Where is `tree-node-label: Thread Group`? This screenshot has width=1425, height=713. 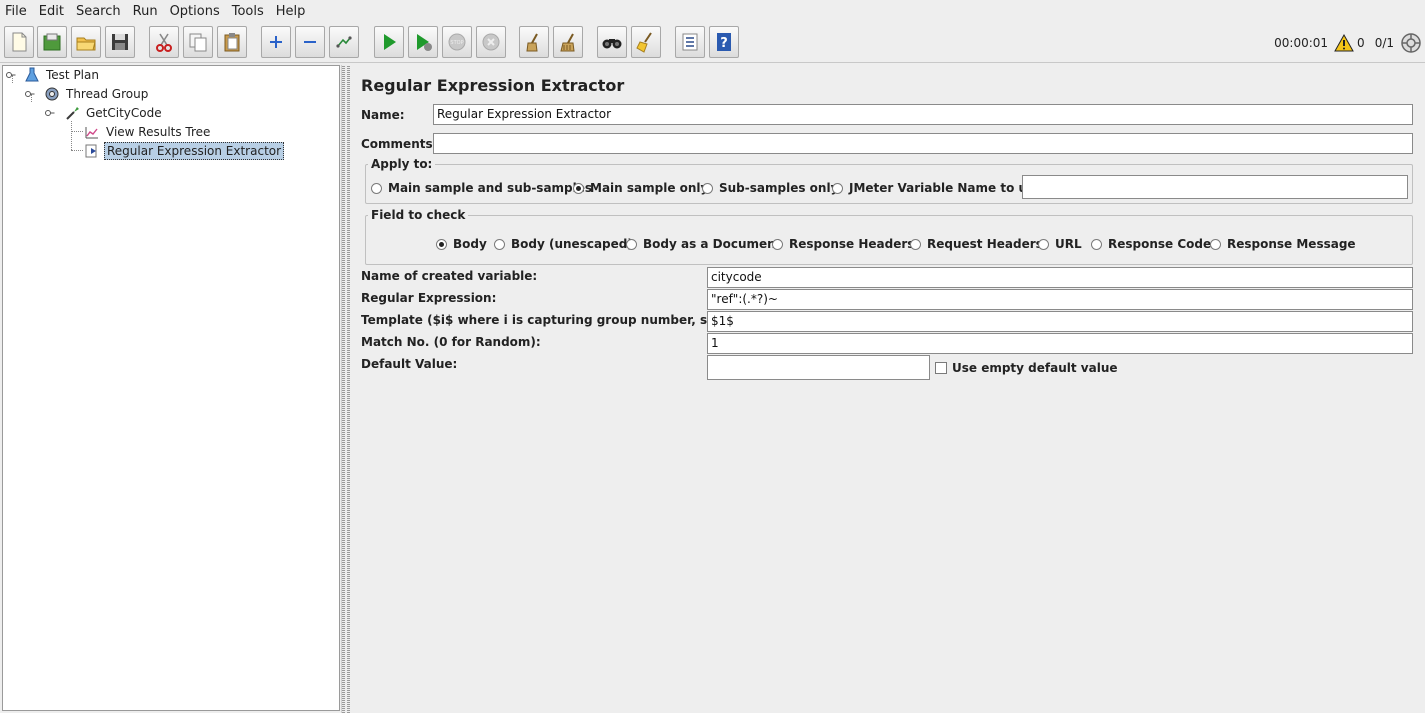 tree-node-label: Thread Group is located at coordinates (107, 94).